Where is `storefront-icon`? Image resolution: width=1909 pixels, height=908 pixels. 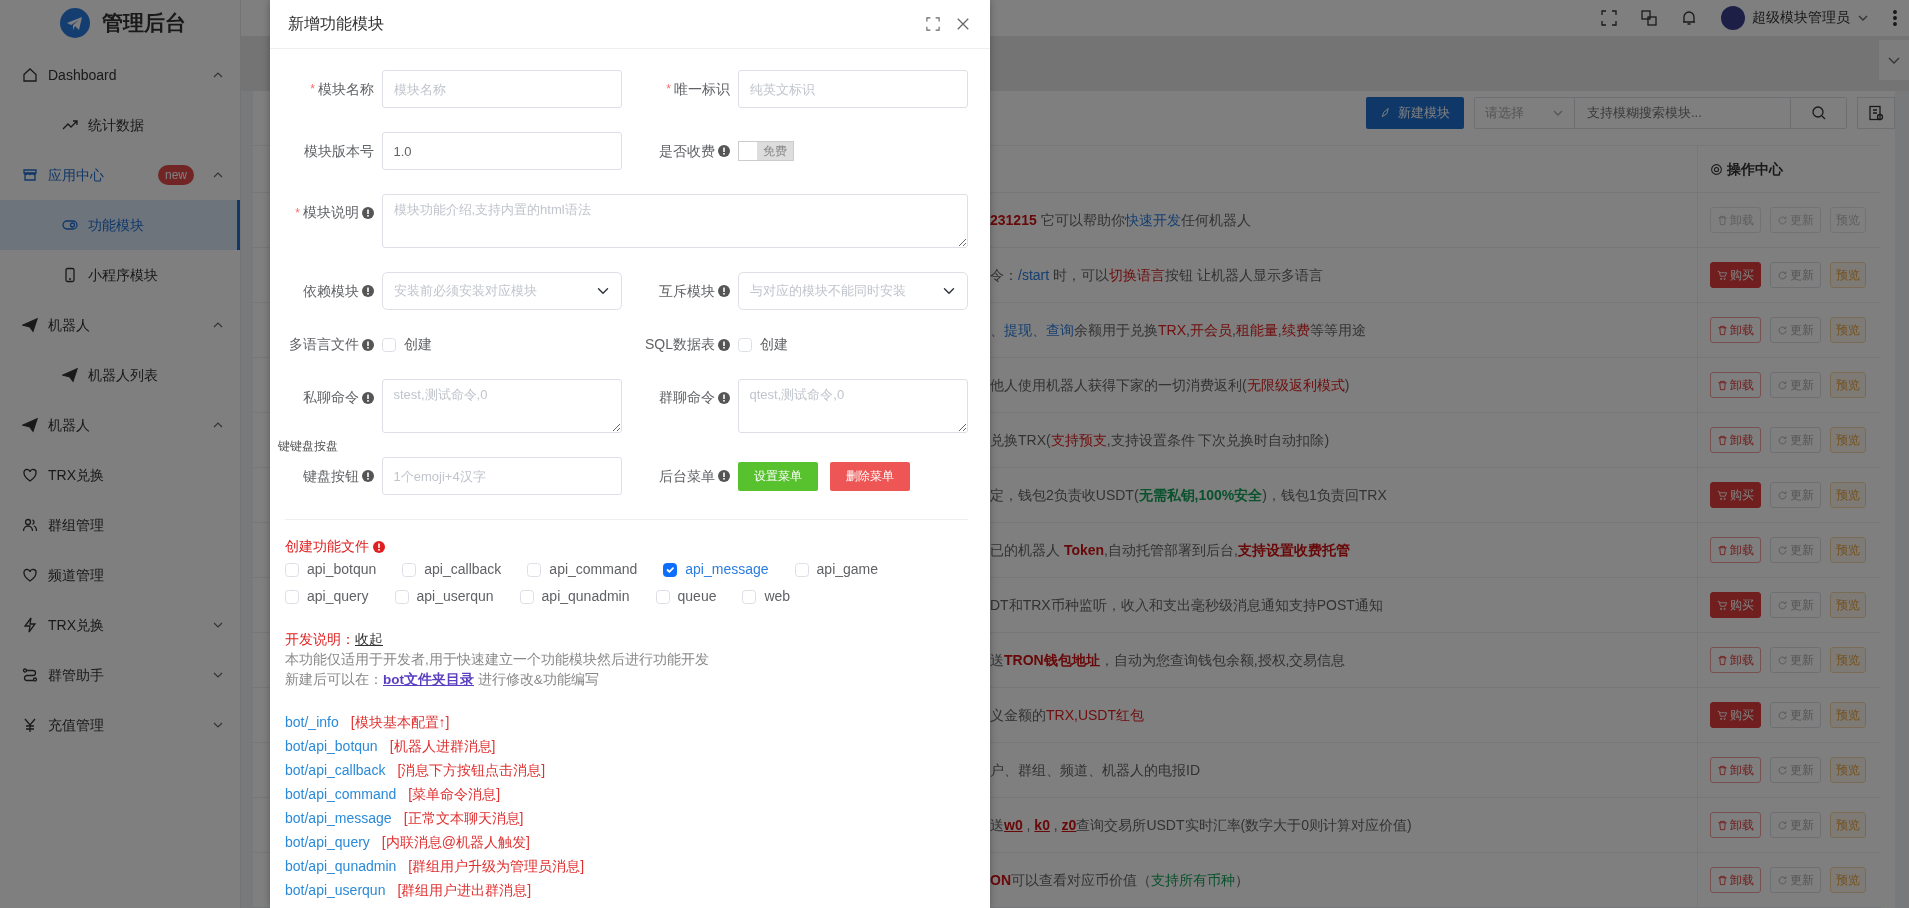
storefront-icon is located at coordinates (30, 175).